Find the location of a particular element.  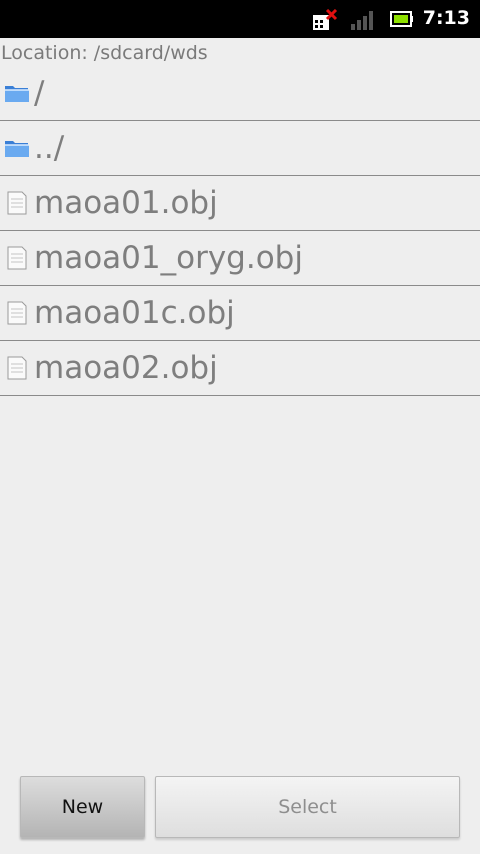

list-item: maoa01_oryg.obj is located at coordinates (240, 258).